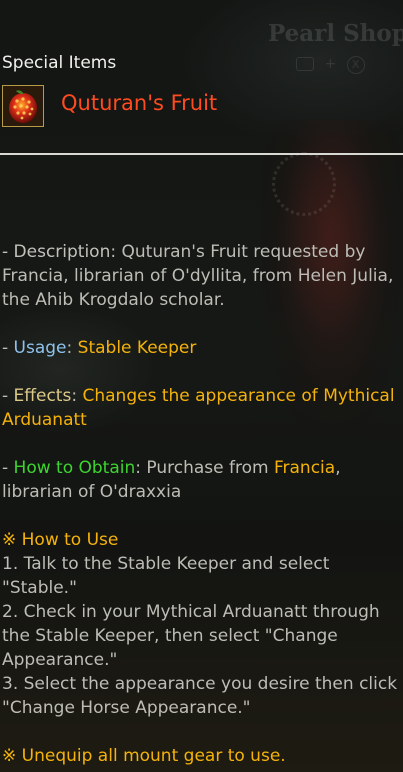 The width and height of the screenshot is (403, 772). What do you see at coordinates (72, 348) in the screenshot?
I see `usage-sep: :` at bounding box center [72, 348].